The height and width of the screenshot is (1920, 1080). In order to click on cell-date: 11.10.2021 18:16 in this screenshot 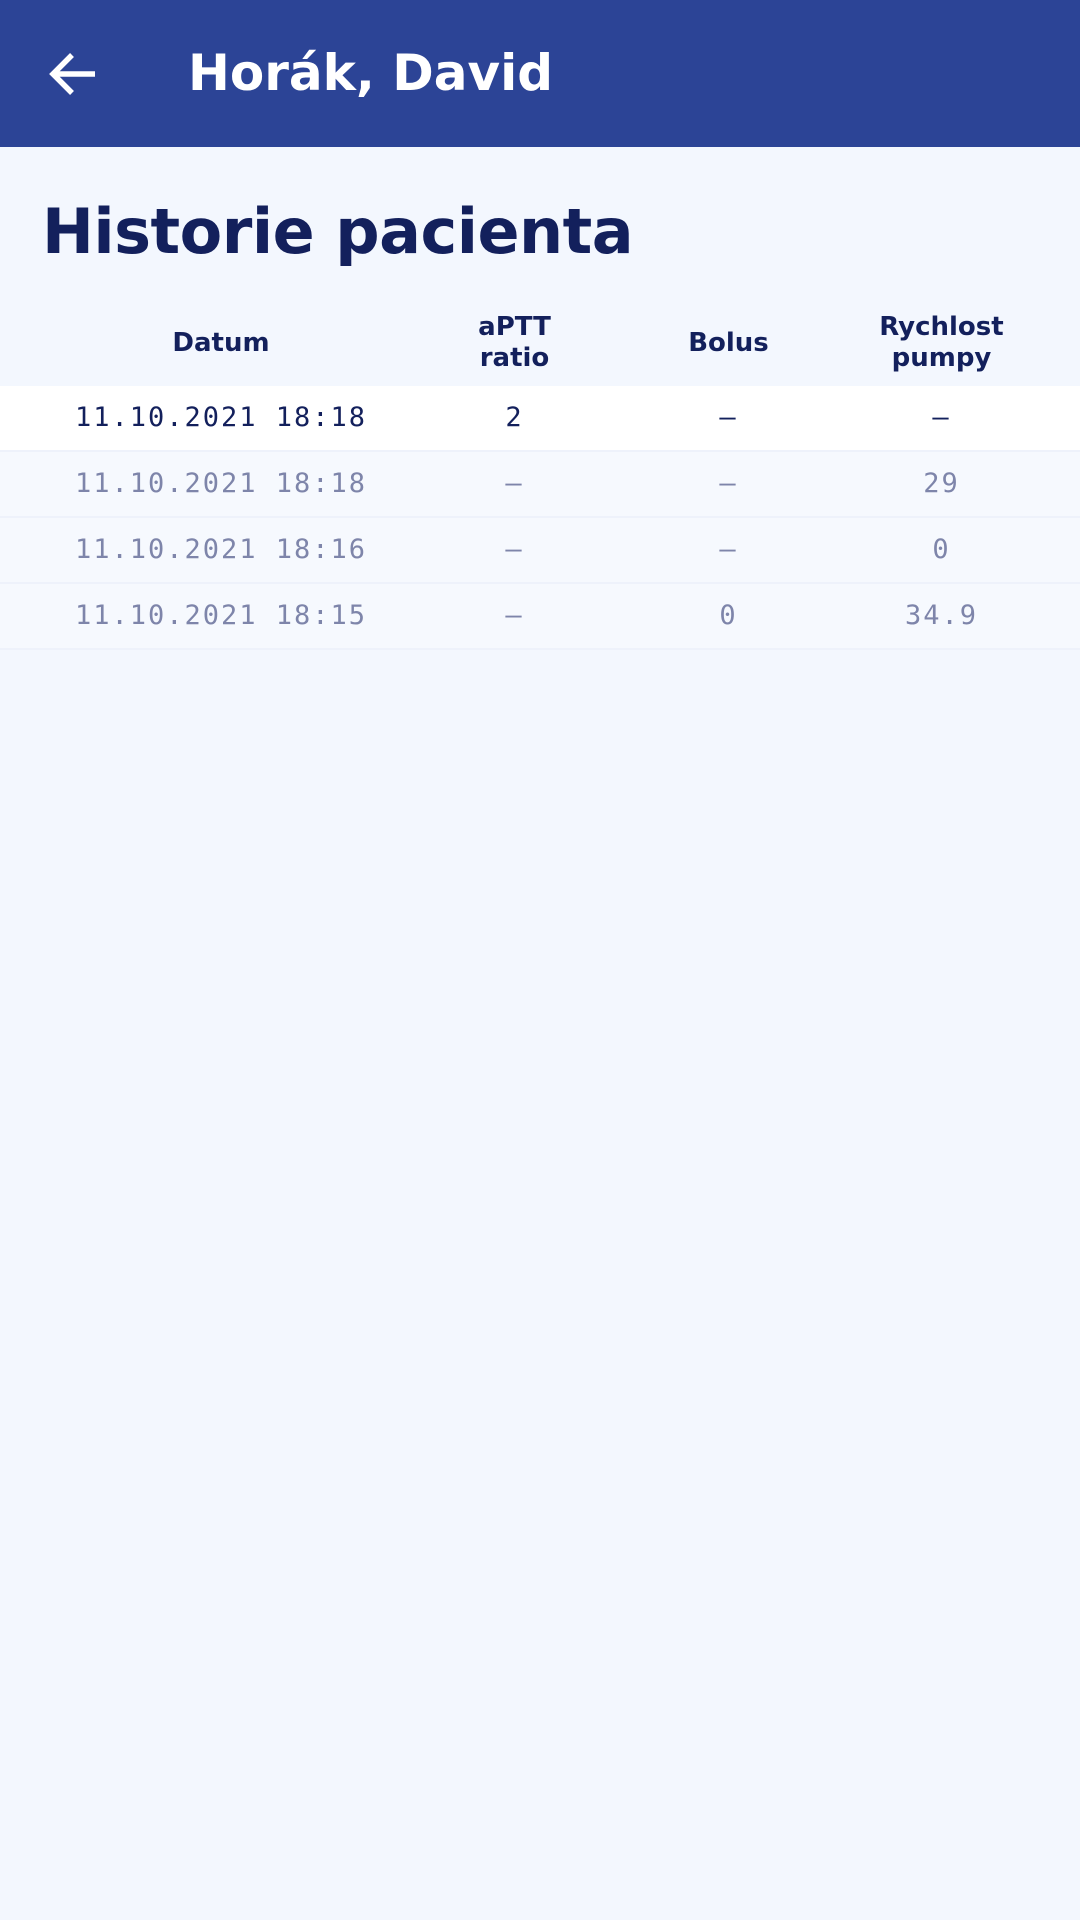, I will do `click(221, 549)`.